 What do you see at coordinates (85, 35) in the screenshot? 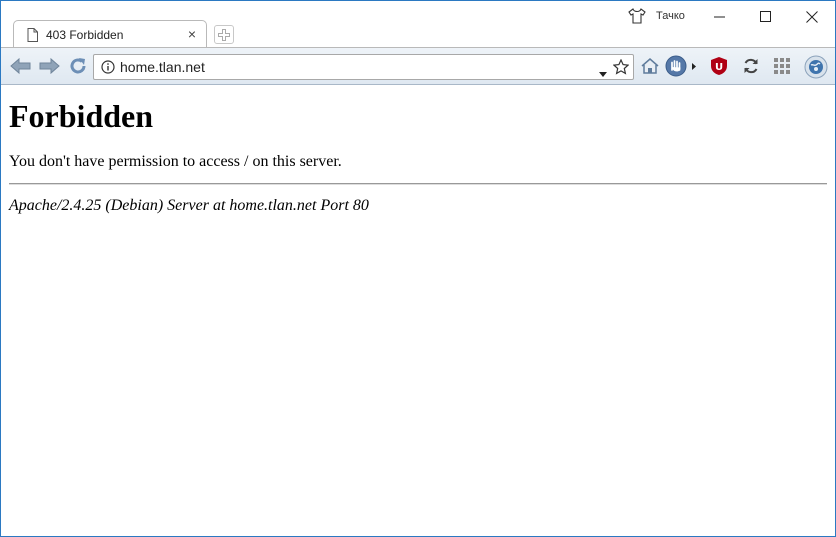
I see `tab-title: 403 Forbidden` at bounding box center [85, 35].